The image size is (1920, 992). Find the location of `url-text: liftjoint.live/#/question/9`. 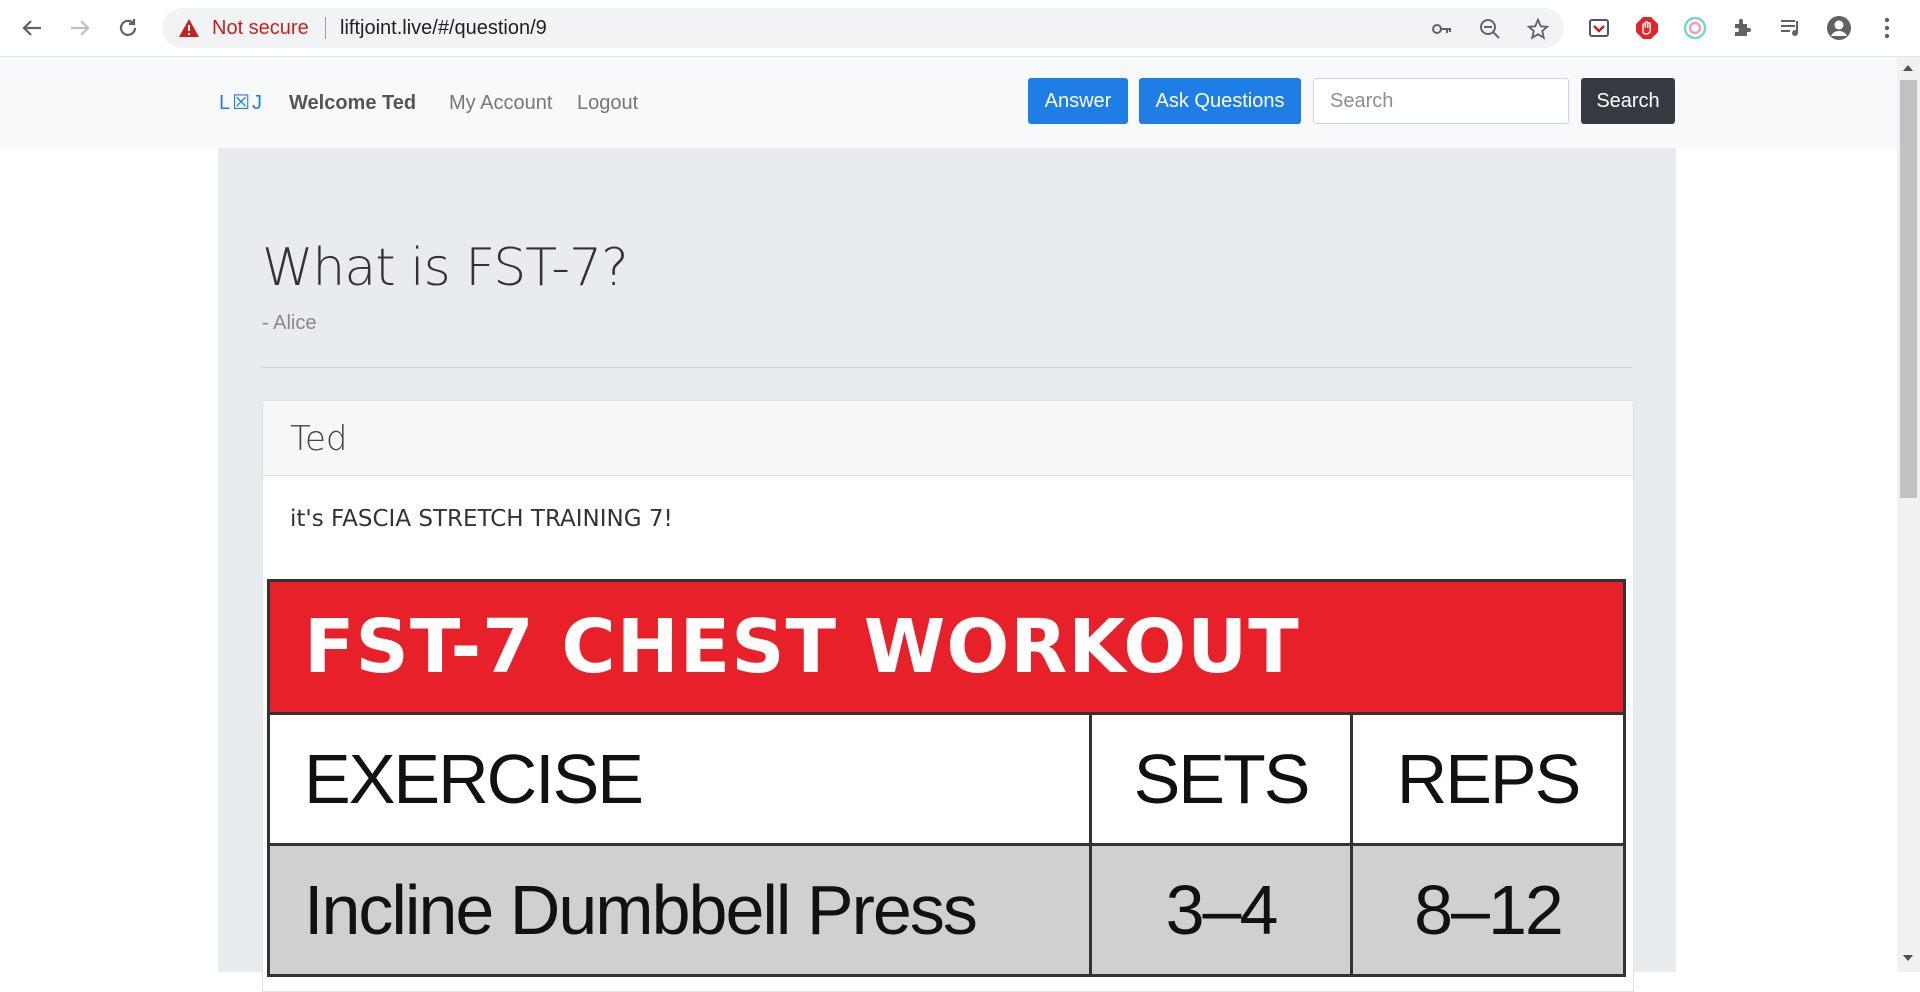

url-text: liftjoint.live/#/question/9 is located at coordinates (443, 28).